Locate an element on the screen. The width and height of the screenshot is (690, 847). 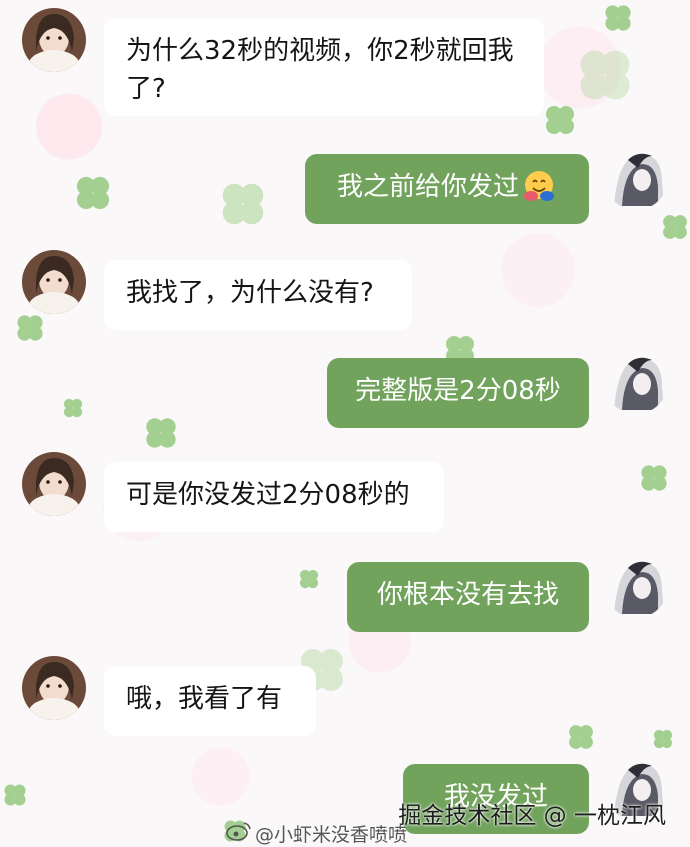
message-text: 了? is located at coordinates (146, 89).